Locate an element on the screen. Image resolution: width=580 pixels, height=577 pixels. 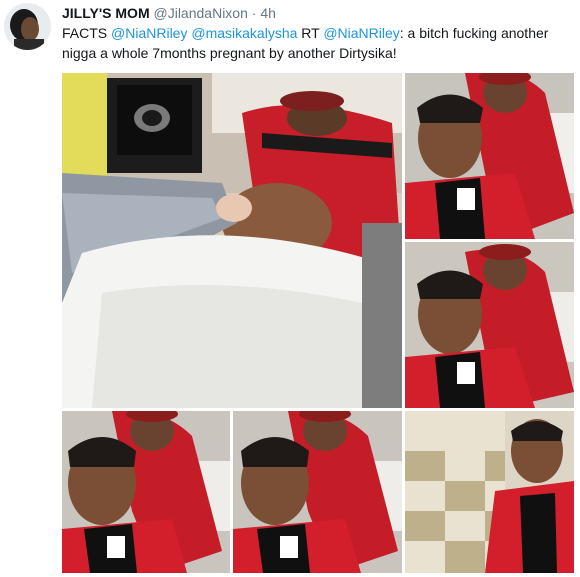
avatar-image is located at coordinates (27, 26).